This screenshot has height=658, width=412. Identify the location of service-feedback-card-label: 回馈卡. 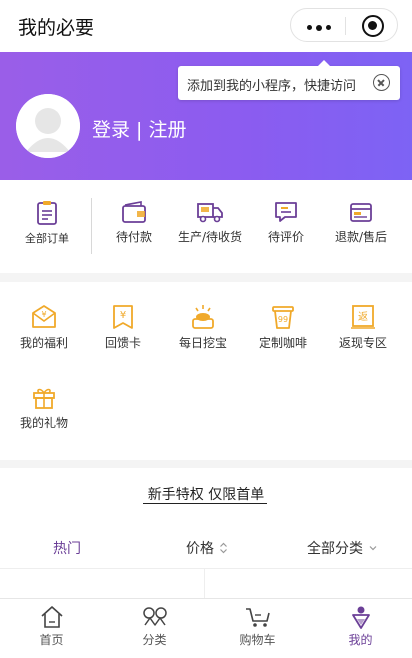
(122, 343).